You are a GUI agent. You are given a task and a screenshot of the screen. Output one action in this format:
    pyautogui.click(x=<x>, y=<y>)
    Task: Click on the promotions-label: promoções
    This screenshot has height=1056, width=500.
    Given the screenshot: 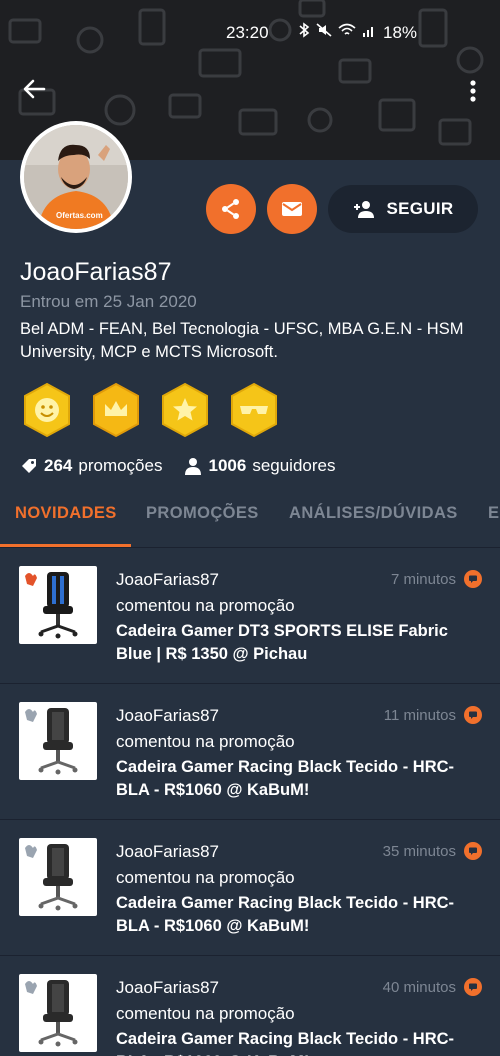 What is the action you would take?
    pyautogui.click(x=120, y=465)
    